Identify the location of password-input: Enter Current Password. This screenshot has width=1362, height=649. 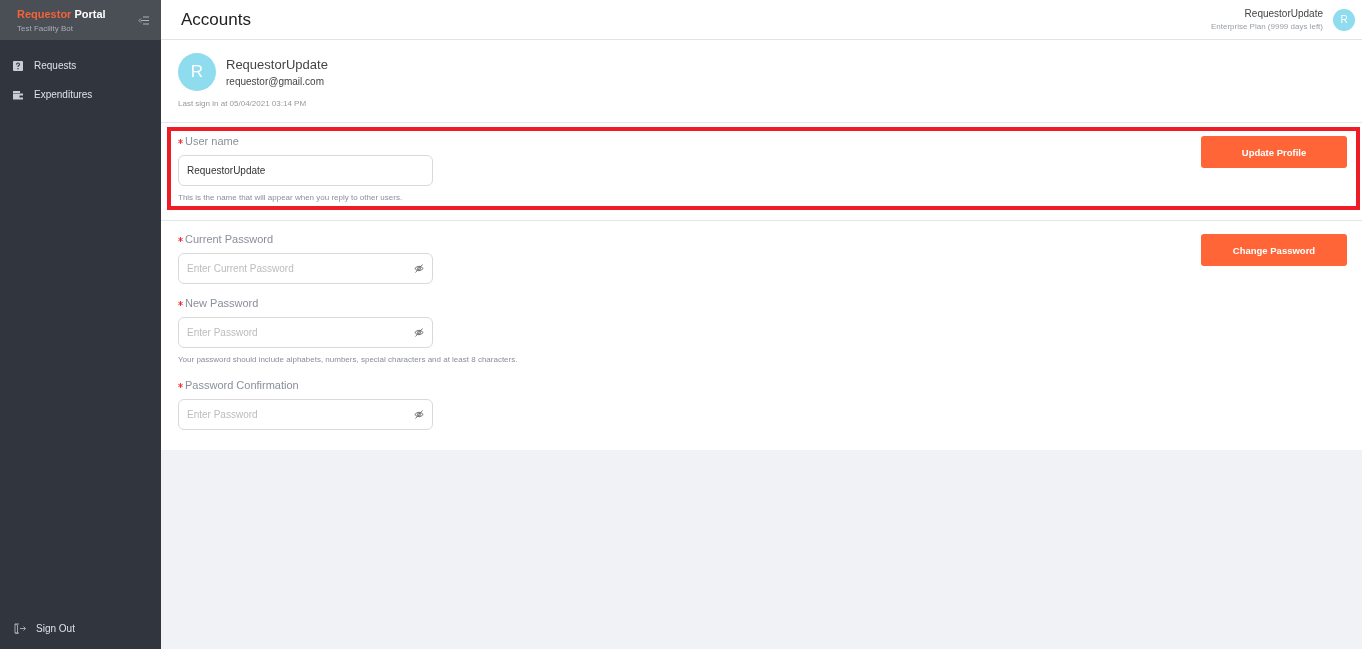
(305, 268).